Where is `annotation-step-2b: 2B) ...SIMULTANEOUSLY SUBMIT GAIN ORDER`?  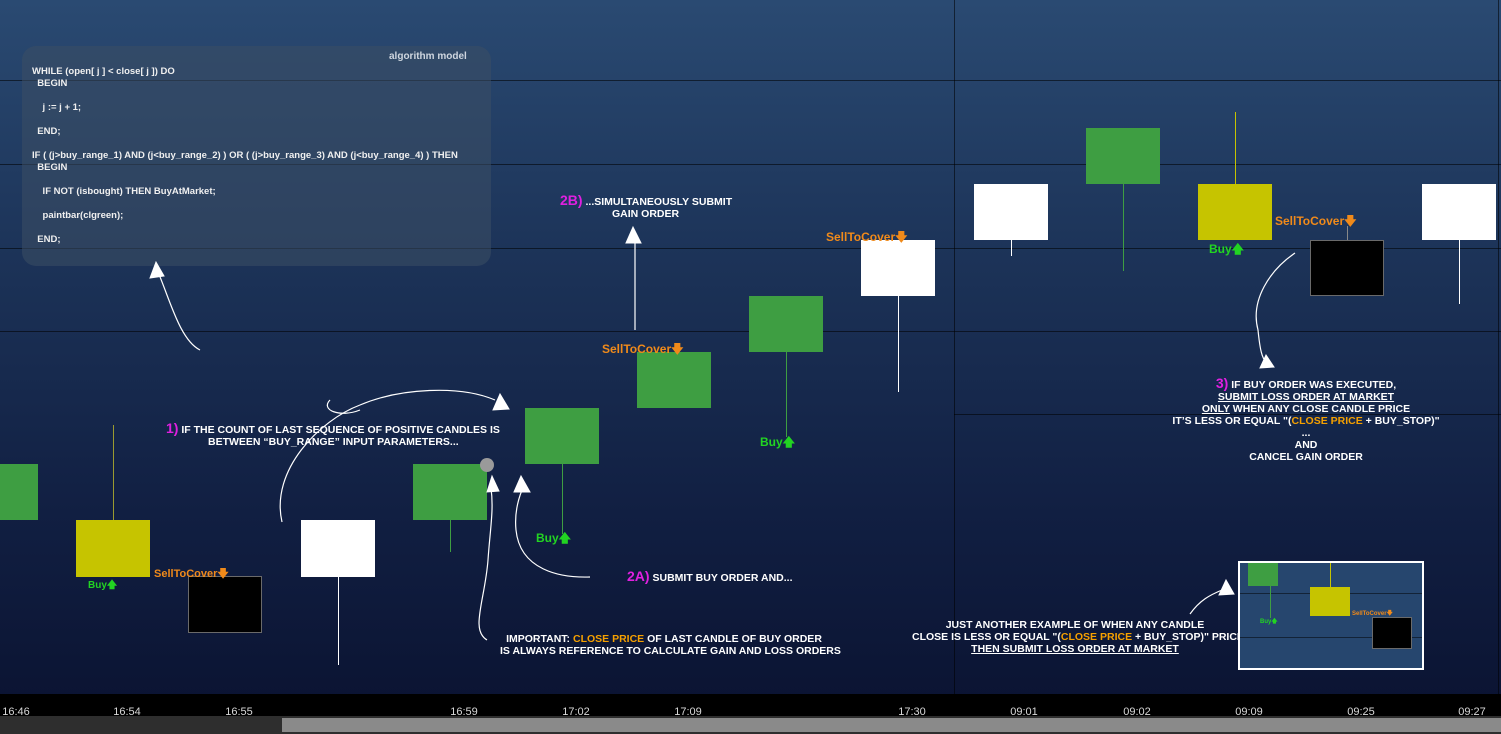
annotation-step-2b: 2B) ...SIMULTANEOUSLY SUBMIT GAIN ORDER is located at coordinates (646, 206).